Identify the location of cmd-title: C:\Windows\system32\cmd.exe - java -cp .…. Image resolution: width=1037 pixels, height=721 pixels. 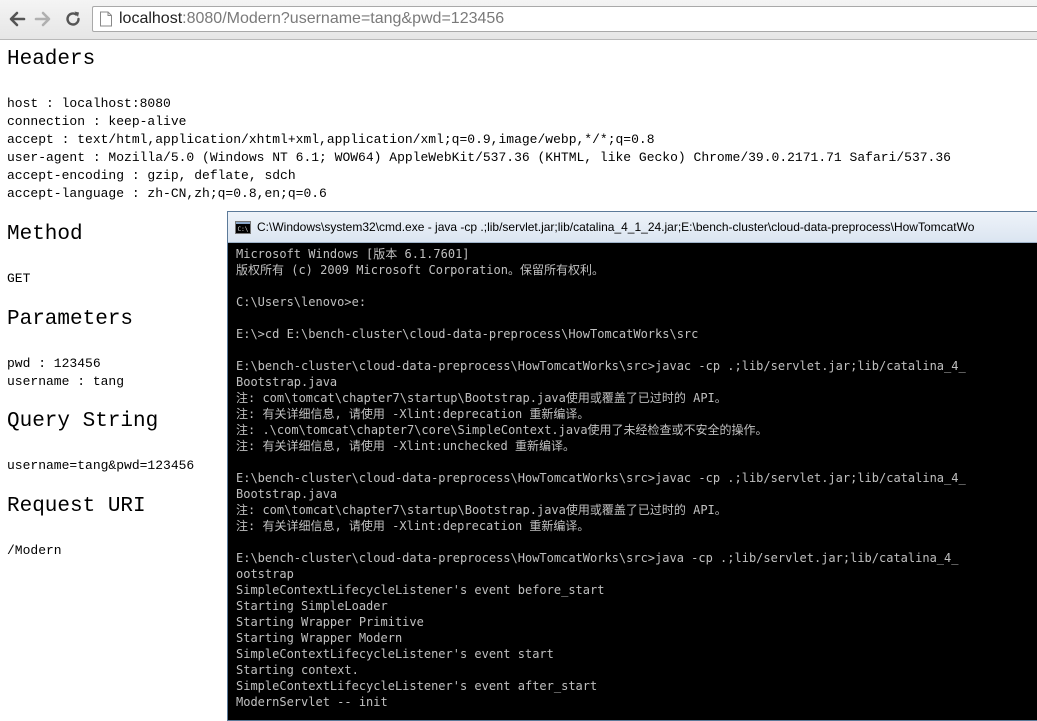
(616, 227).